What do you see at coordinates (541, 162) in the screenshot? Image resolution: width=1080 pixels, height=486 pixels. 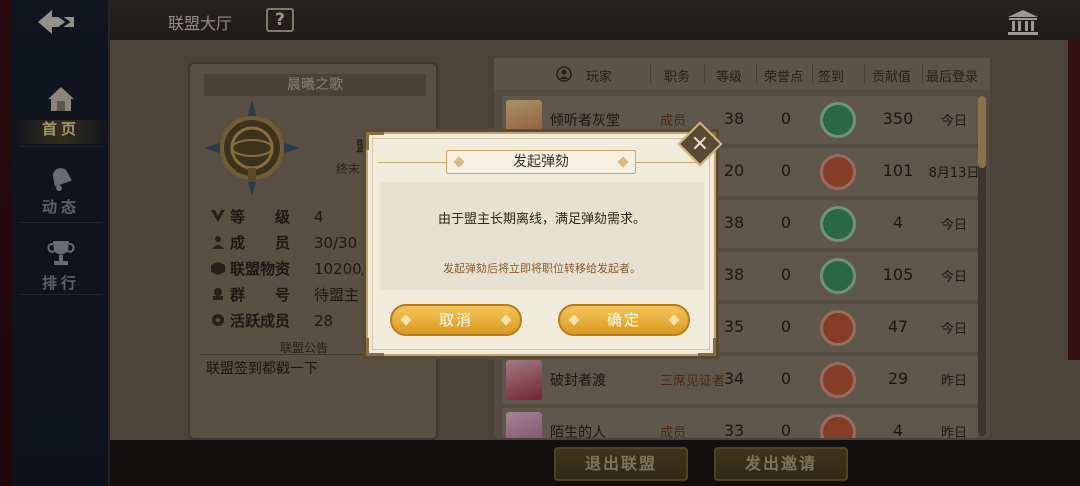 I see `dialog-title: 发起弹劾` at bounding box center [541, 162].